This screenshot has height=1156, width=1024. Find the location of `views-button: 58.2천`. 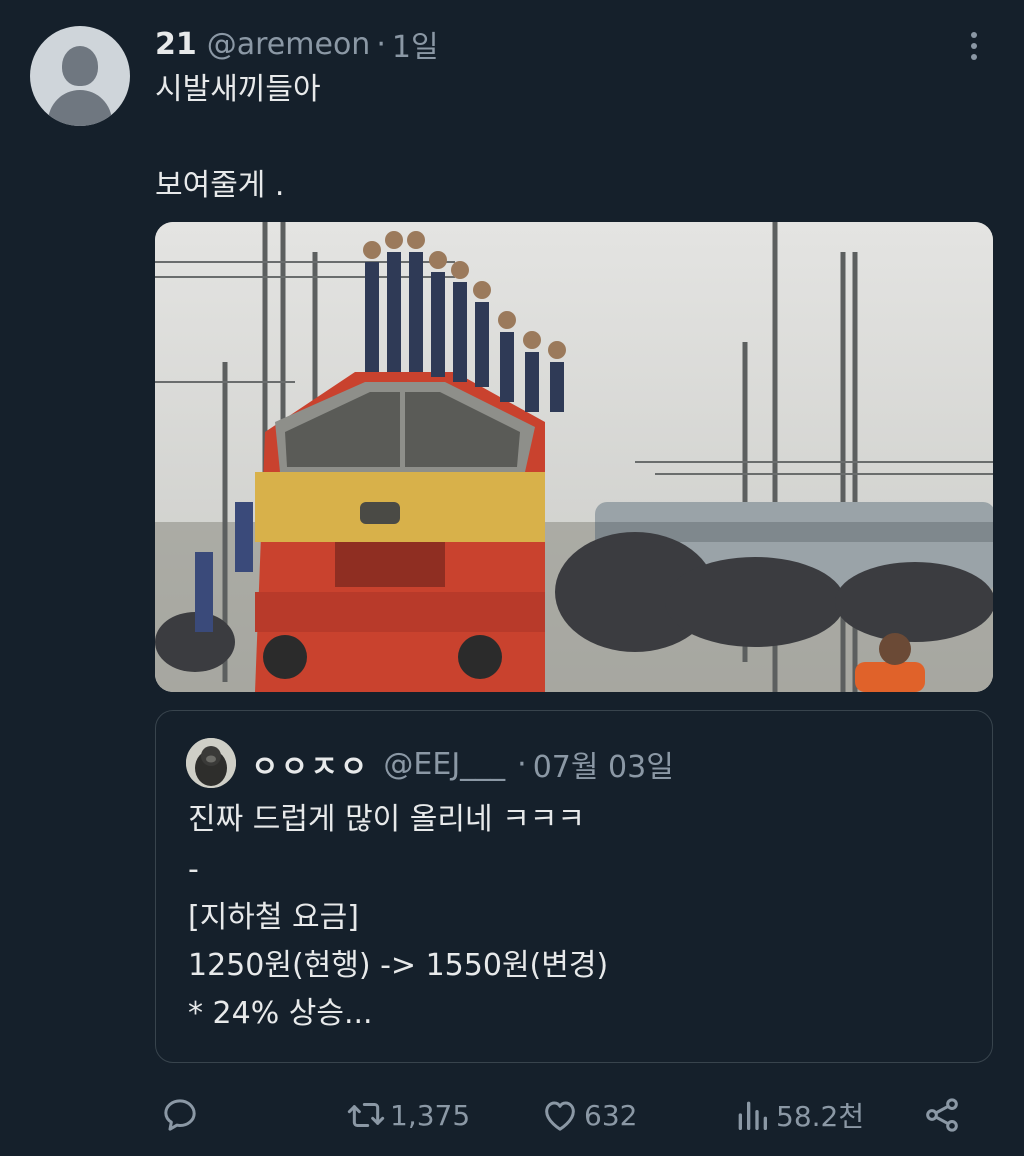

views-button: 58.2천 is located at coordinates (798, 1115).